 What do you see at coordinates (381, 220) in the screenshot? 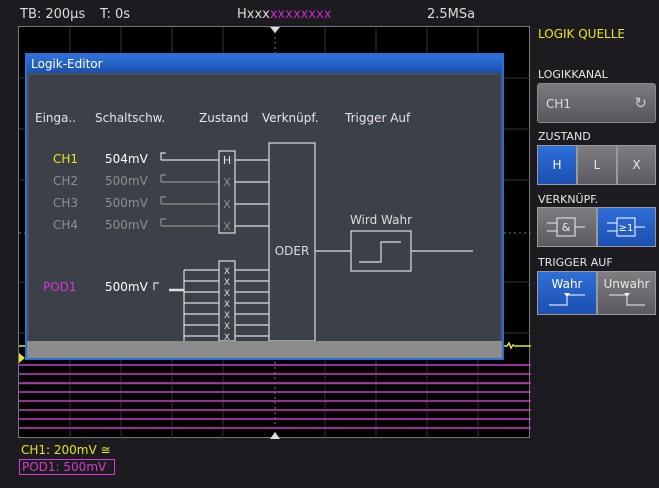
I see `trigger-condition-label: Wird Wahr` at bounding box center [381, 220].